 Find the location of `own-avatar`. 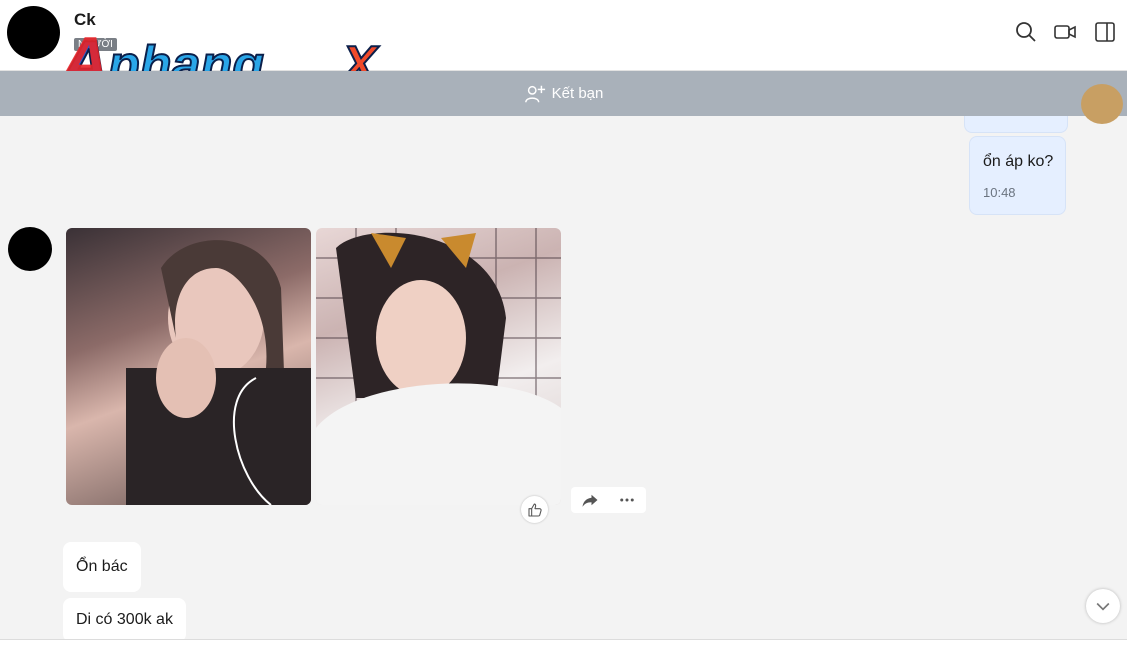

own-avatar is located at coordinates (1102, 104).